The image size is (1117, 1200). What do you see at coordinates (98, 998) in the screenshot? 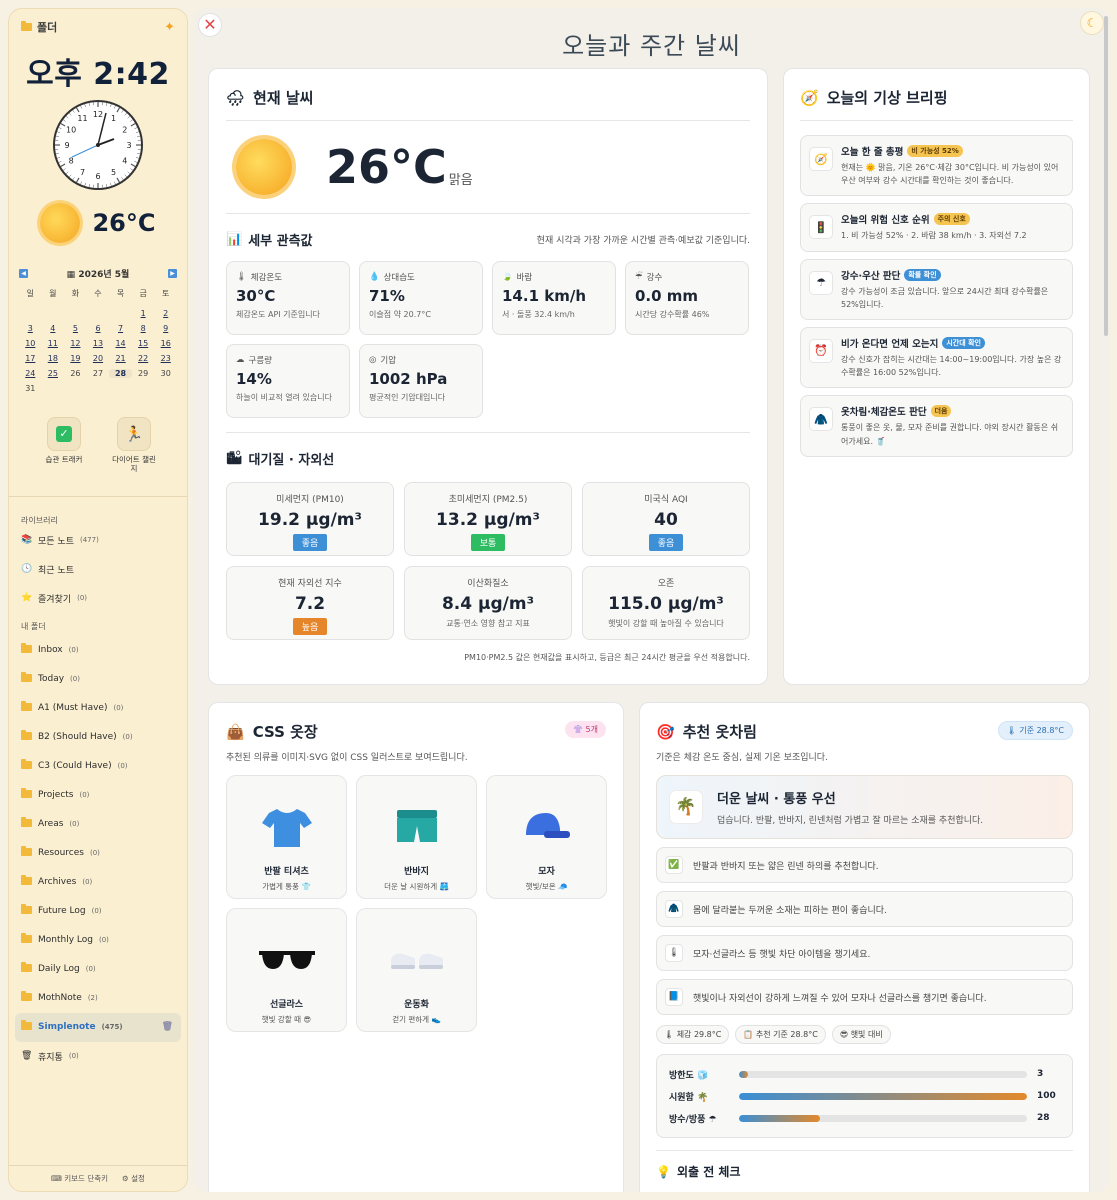
I see `folder-item: MothNote (2)` at bounding box center [98, 998].